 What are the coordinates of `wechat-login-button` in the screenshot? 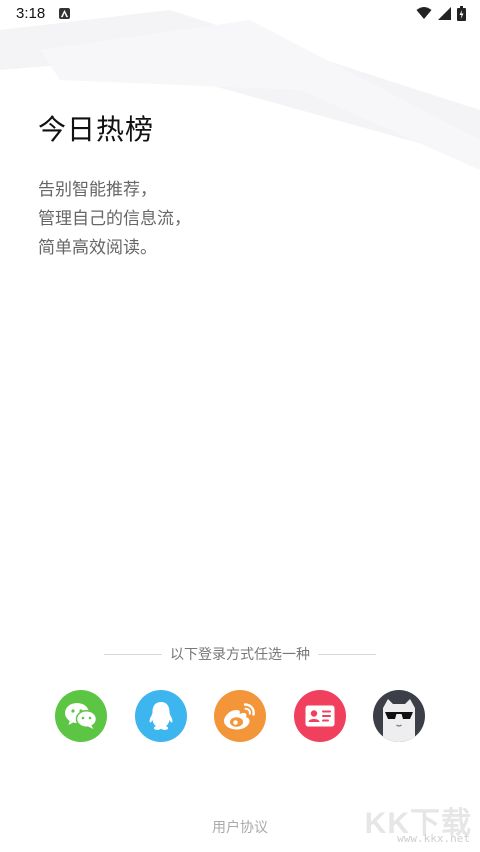 It's located at (81, 716).